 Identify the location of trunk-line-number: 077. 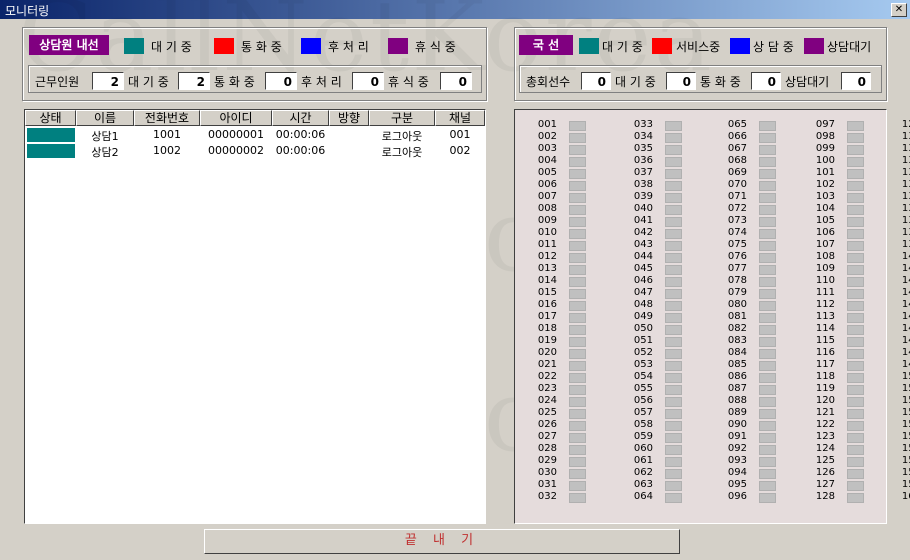
(737, 268).